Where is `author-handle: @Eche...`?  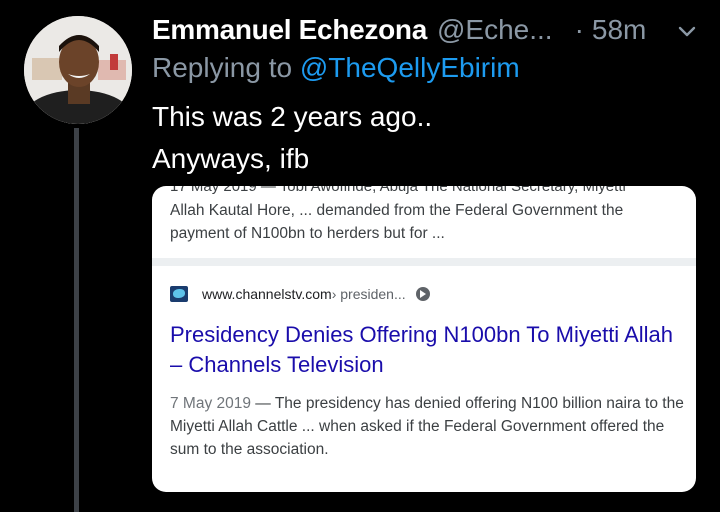
author-handle: @Eche... is located at coordinates (495, 30).